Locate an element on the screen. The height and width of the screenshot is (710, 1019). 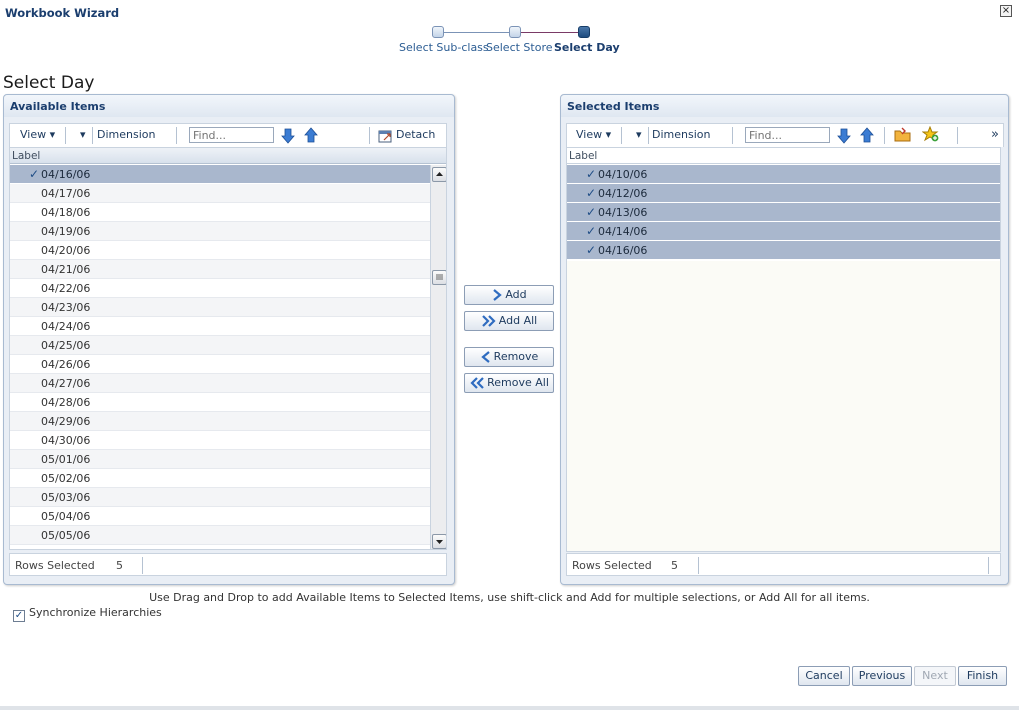
table-row: ✓ 04/13/06 is located at coordinates (783, 212).